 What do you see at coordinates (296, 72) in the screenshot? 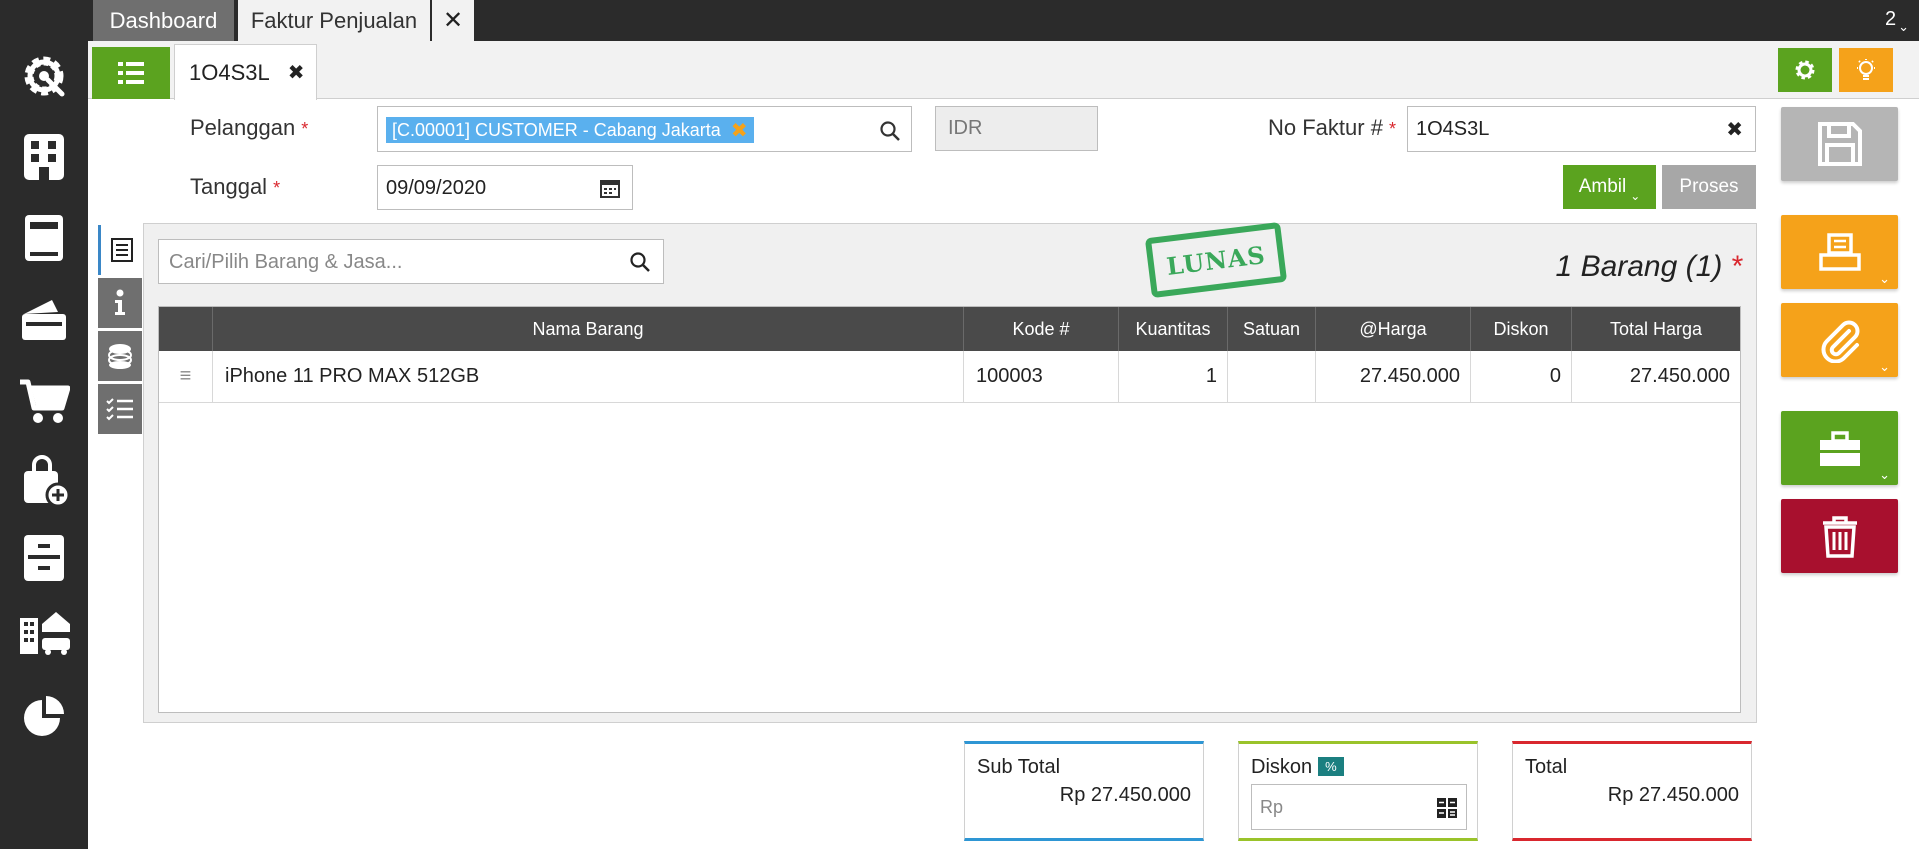
I see `close-document-icon: ✖` at bounding box center [296, 72].